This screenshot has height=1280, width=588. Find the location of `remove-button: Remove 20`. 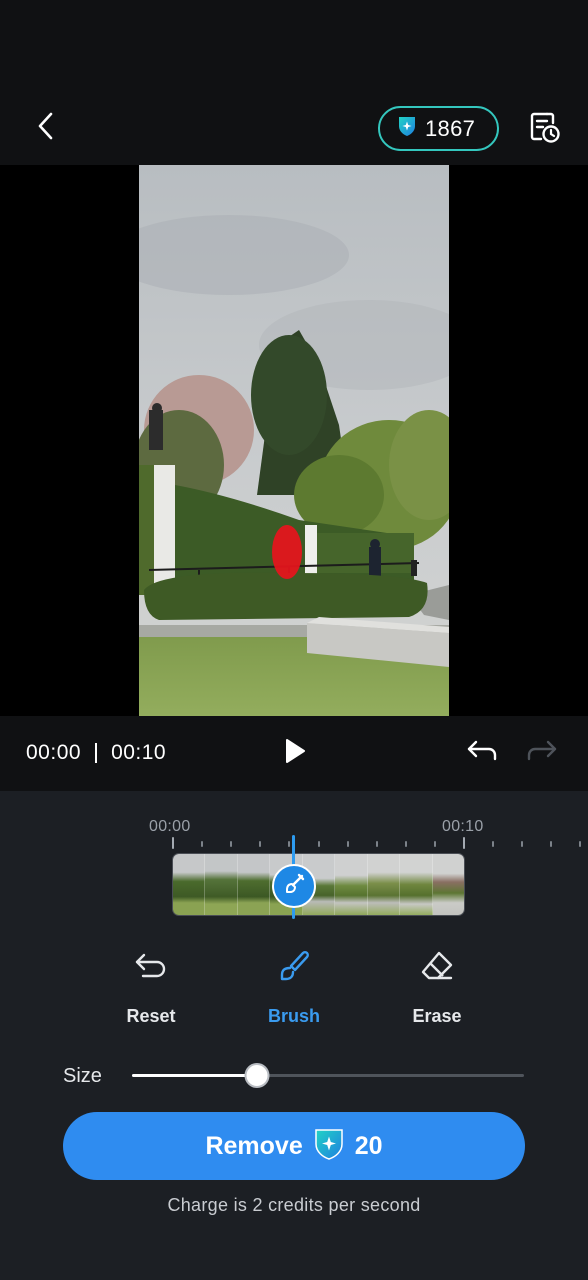

remove-button: Remove 20 is located at coordinates (294, 1146).